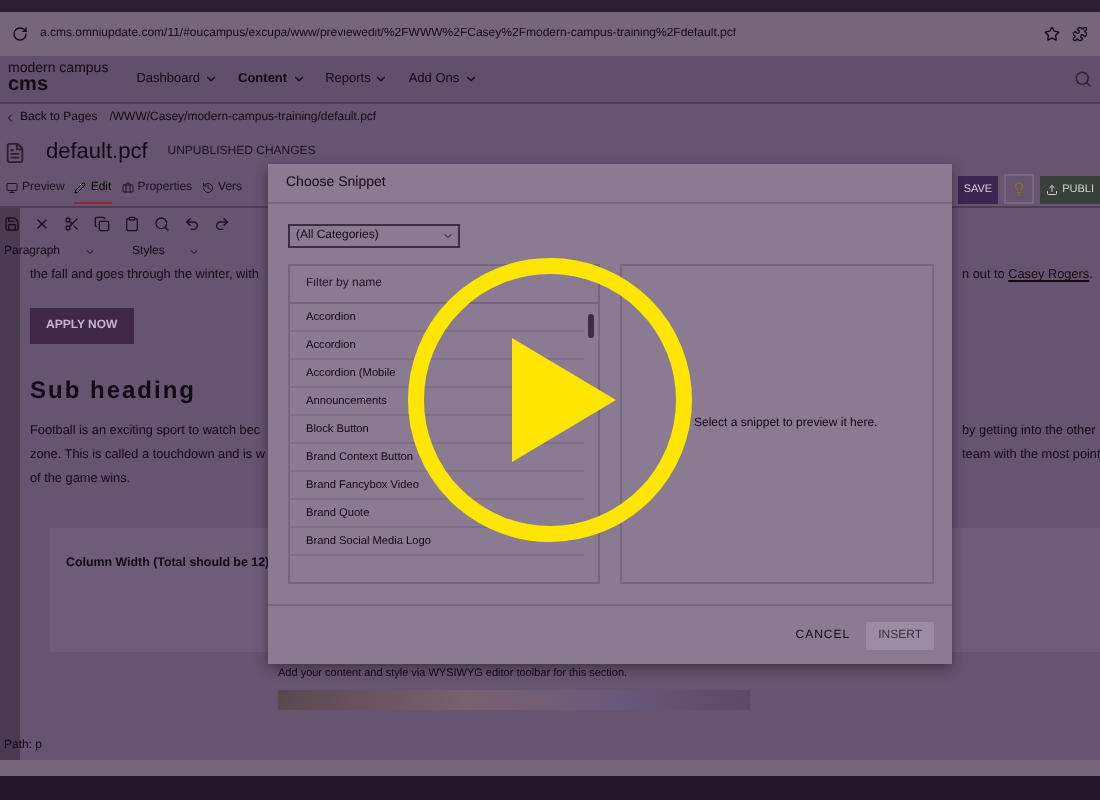  I want to click on edit-icon, so click(80, 188).